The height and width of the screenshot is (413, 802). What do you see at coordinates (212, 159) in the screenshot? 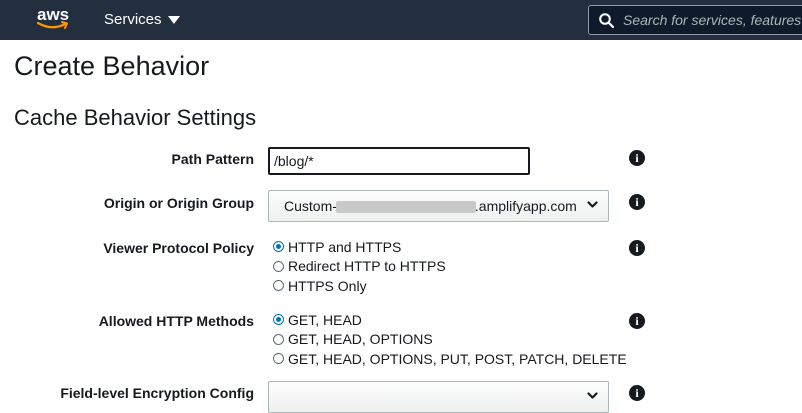
I see `path-pattern-label: Path Pattern` at bounding box center [212, 159].